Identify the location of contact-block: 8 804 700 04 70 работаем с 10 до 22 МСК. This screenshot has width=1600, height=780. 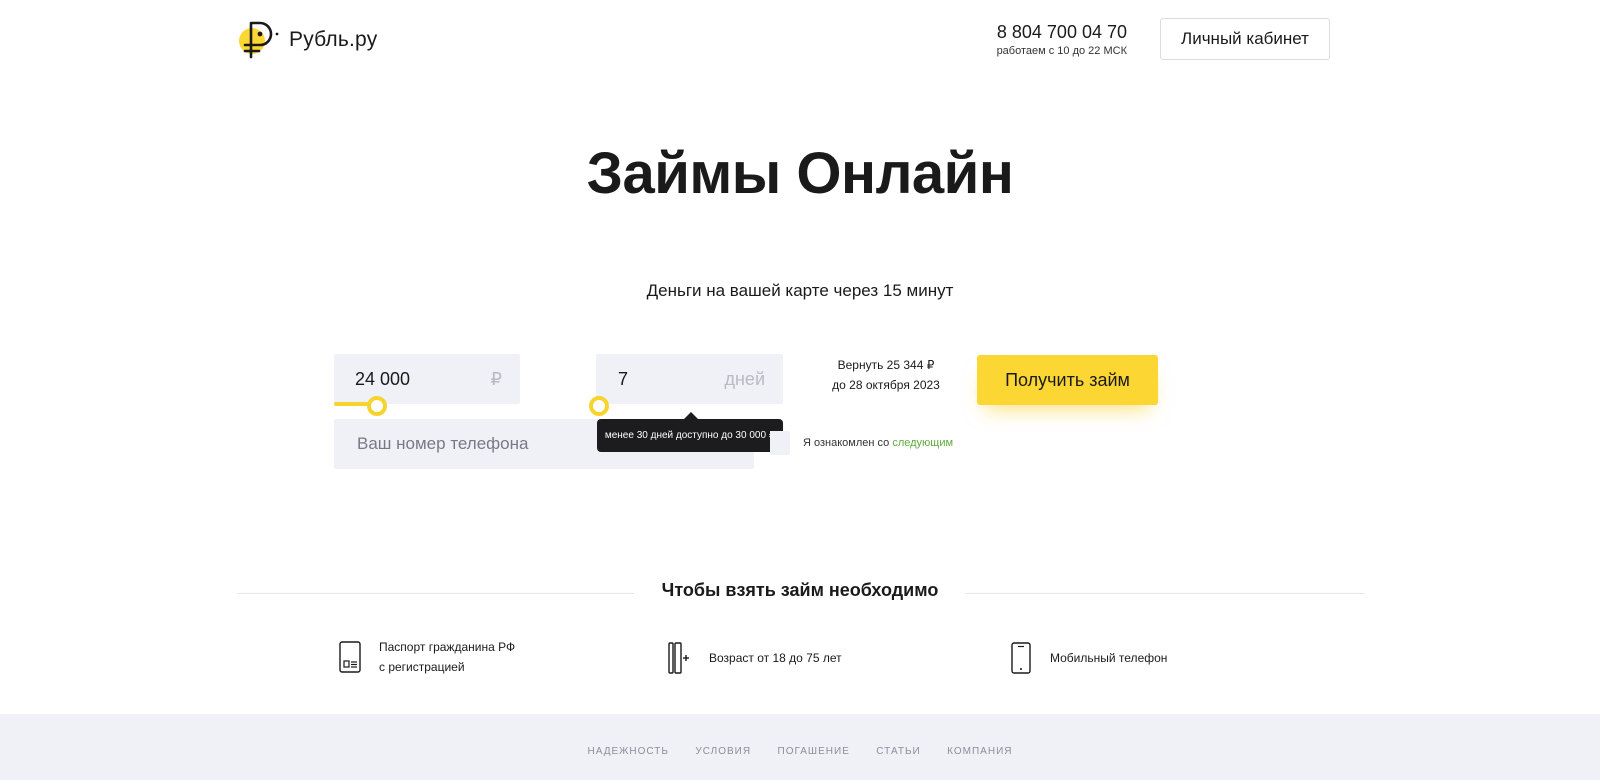
(1062, 40).